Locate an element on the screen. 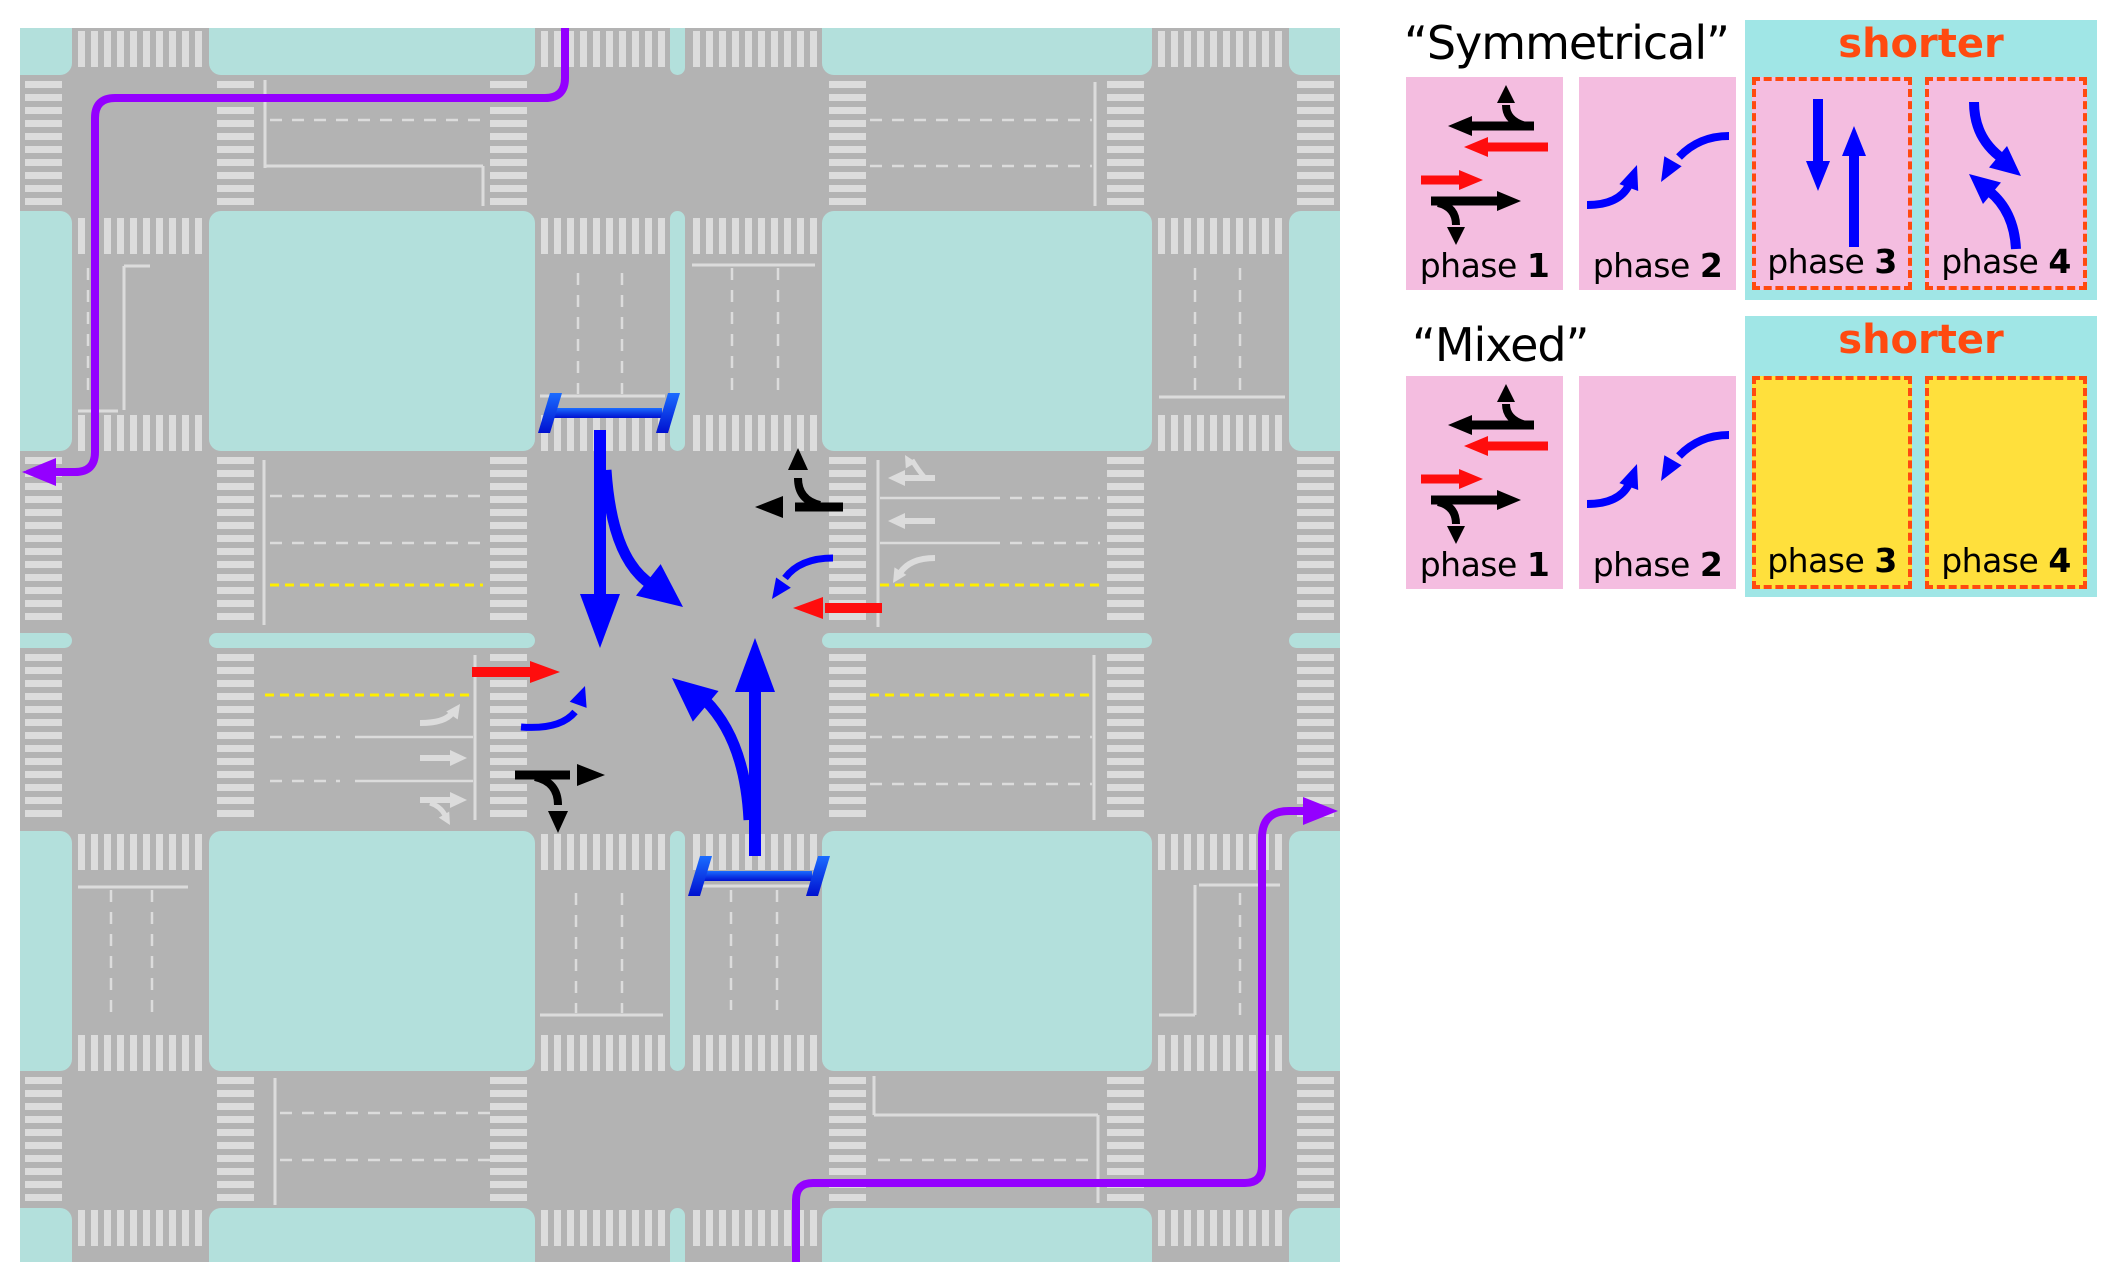  icon-right-north is located at coordinates (1512, 107).